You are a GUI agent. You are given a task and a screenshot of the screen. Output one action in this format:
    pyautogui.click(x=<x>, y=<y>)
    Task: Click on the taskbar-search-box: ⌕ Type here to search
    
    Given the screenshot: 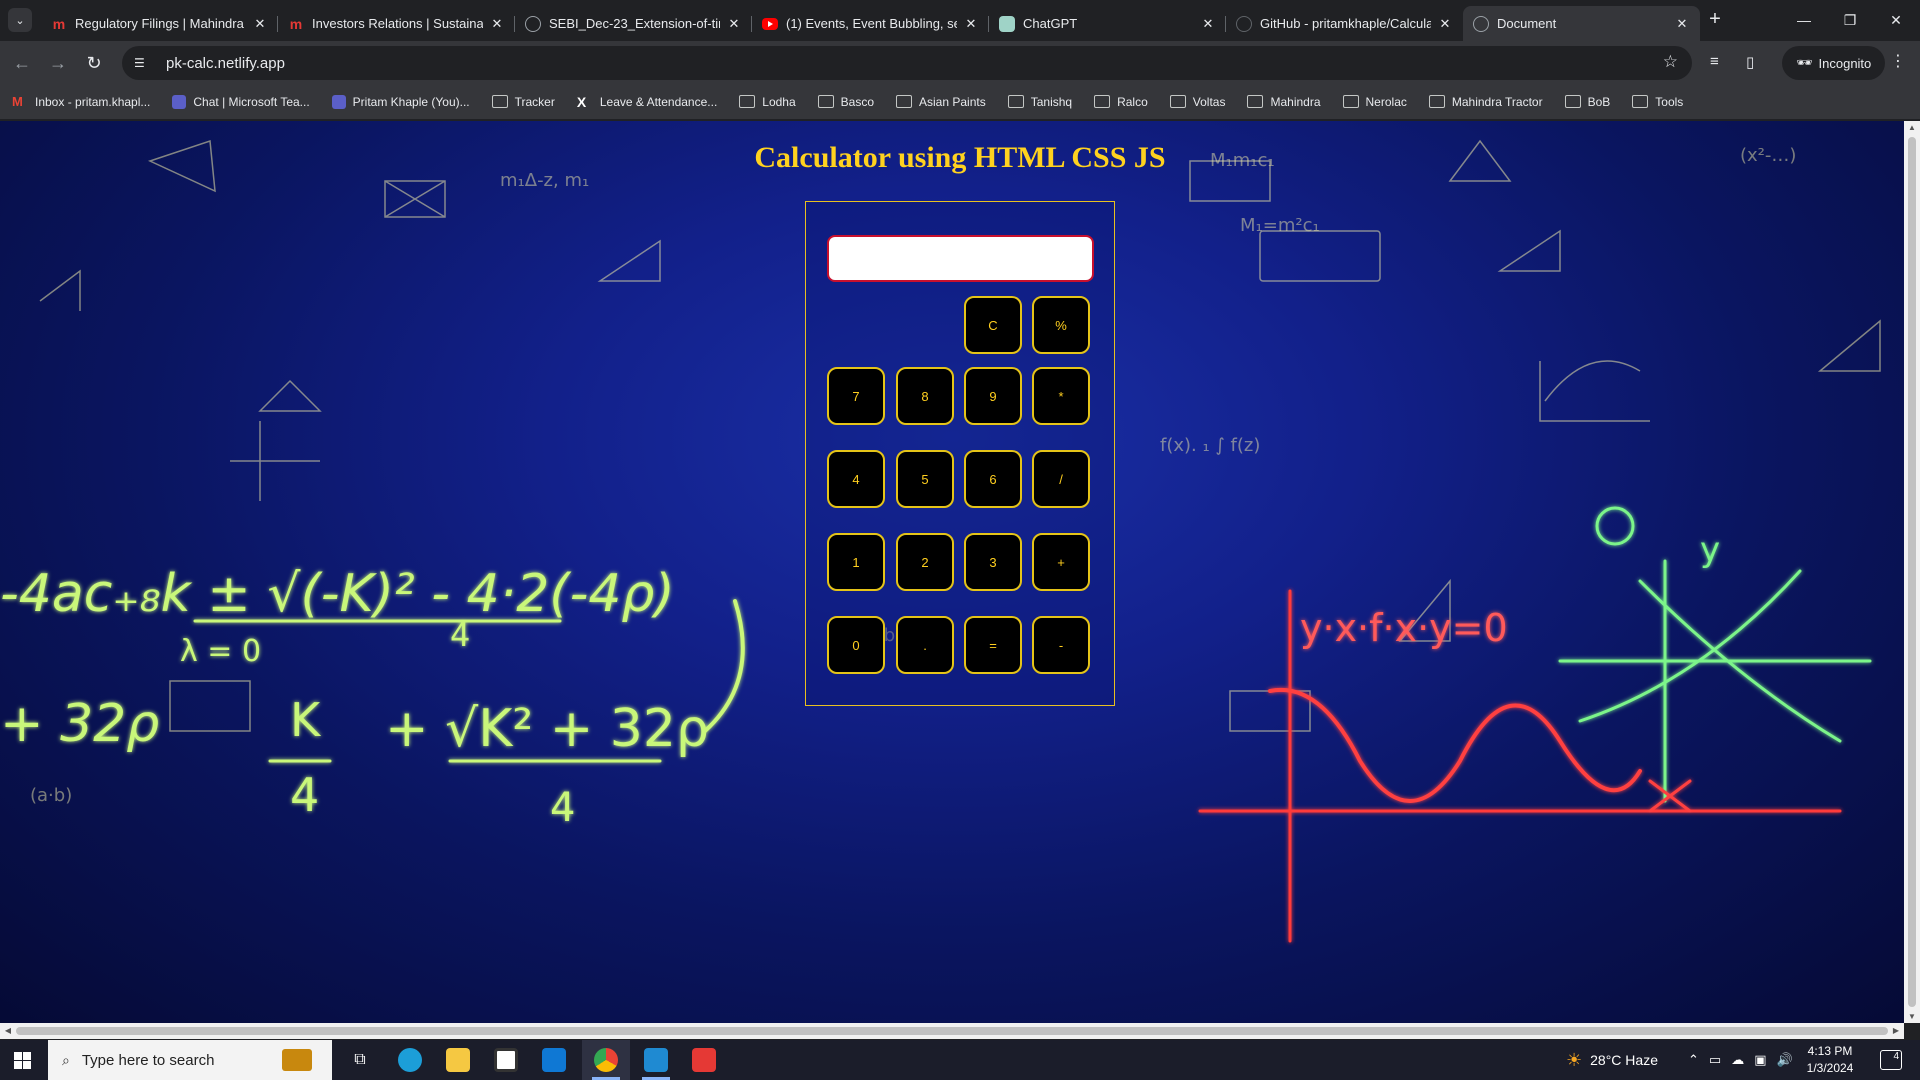 What is the action you would take?
    pyautogui.click(x=190, y=1060)
    